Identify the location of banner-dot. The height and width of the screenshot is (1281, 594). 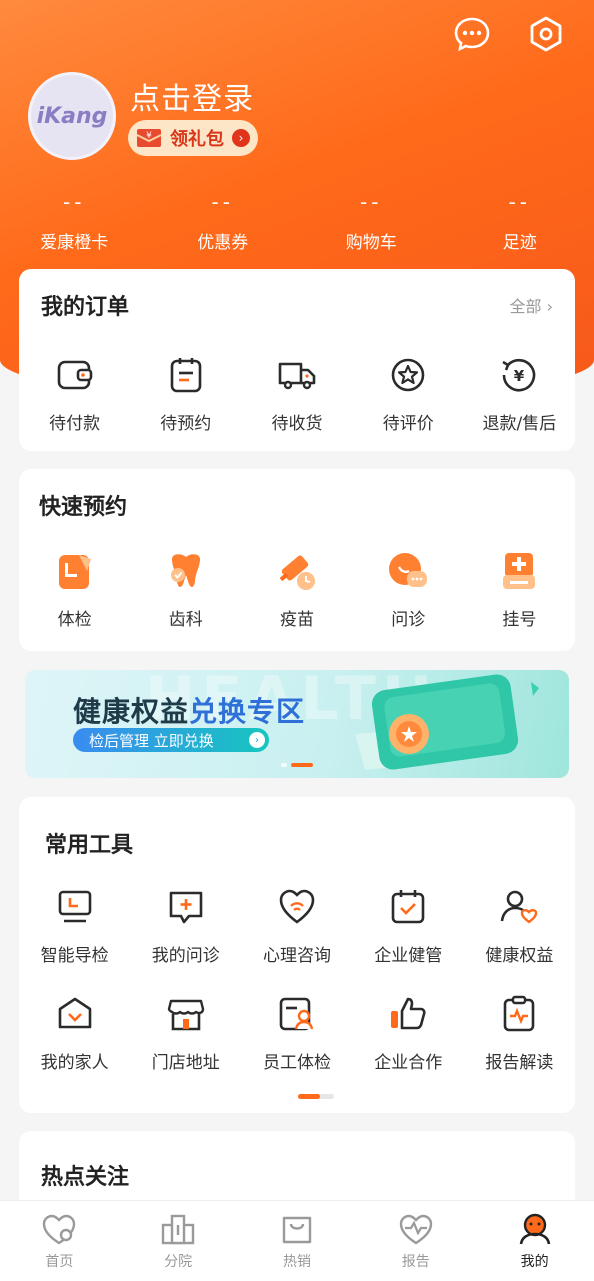
(284, 765).